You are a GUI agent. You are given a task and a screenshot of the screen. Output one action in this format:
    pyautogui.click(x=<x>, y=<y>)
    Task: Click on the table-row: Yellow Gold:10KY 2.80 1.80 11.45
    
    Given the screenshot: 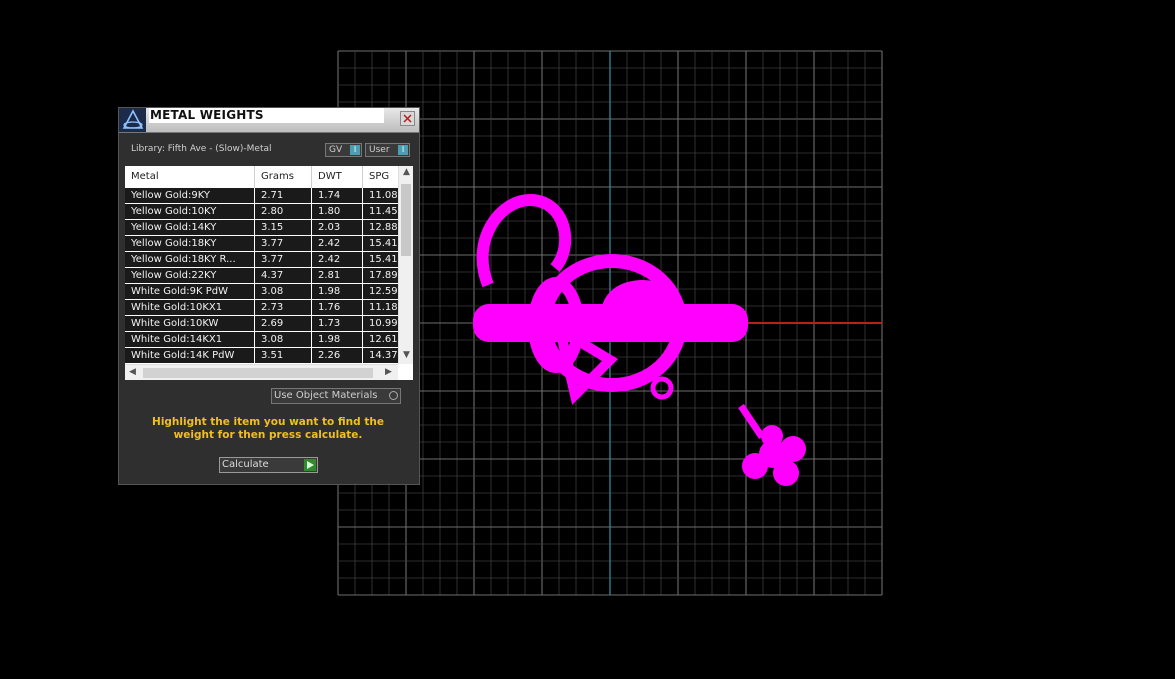 What is the action you would take?
    pyautogui.click(x=261, y=212)
    